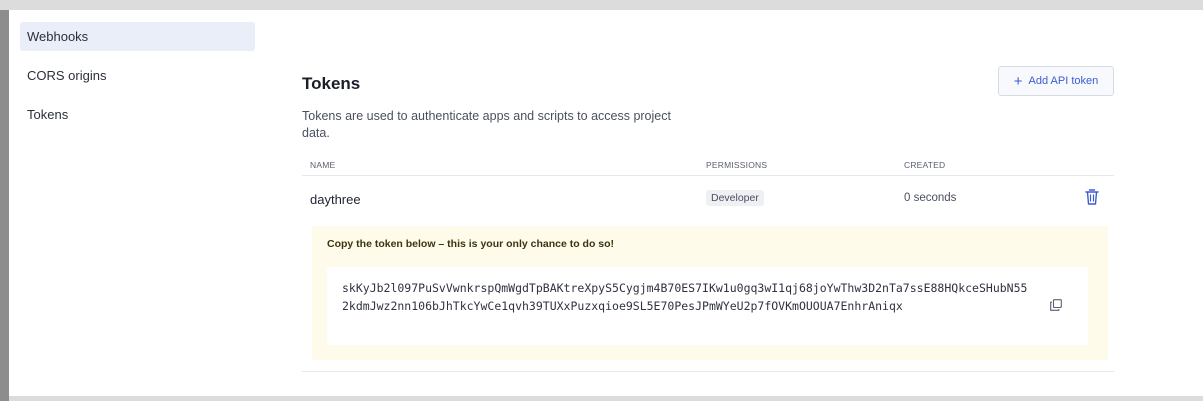  What do you see at coordinates (930, 198) in the screenshot?
I see `token-created: 0 seconds` at bounding box center [930, 198].